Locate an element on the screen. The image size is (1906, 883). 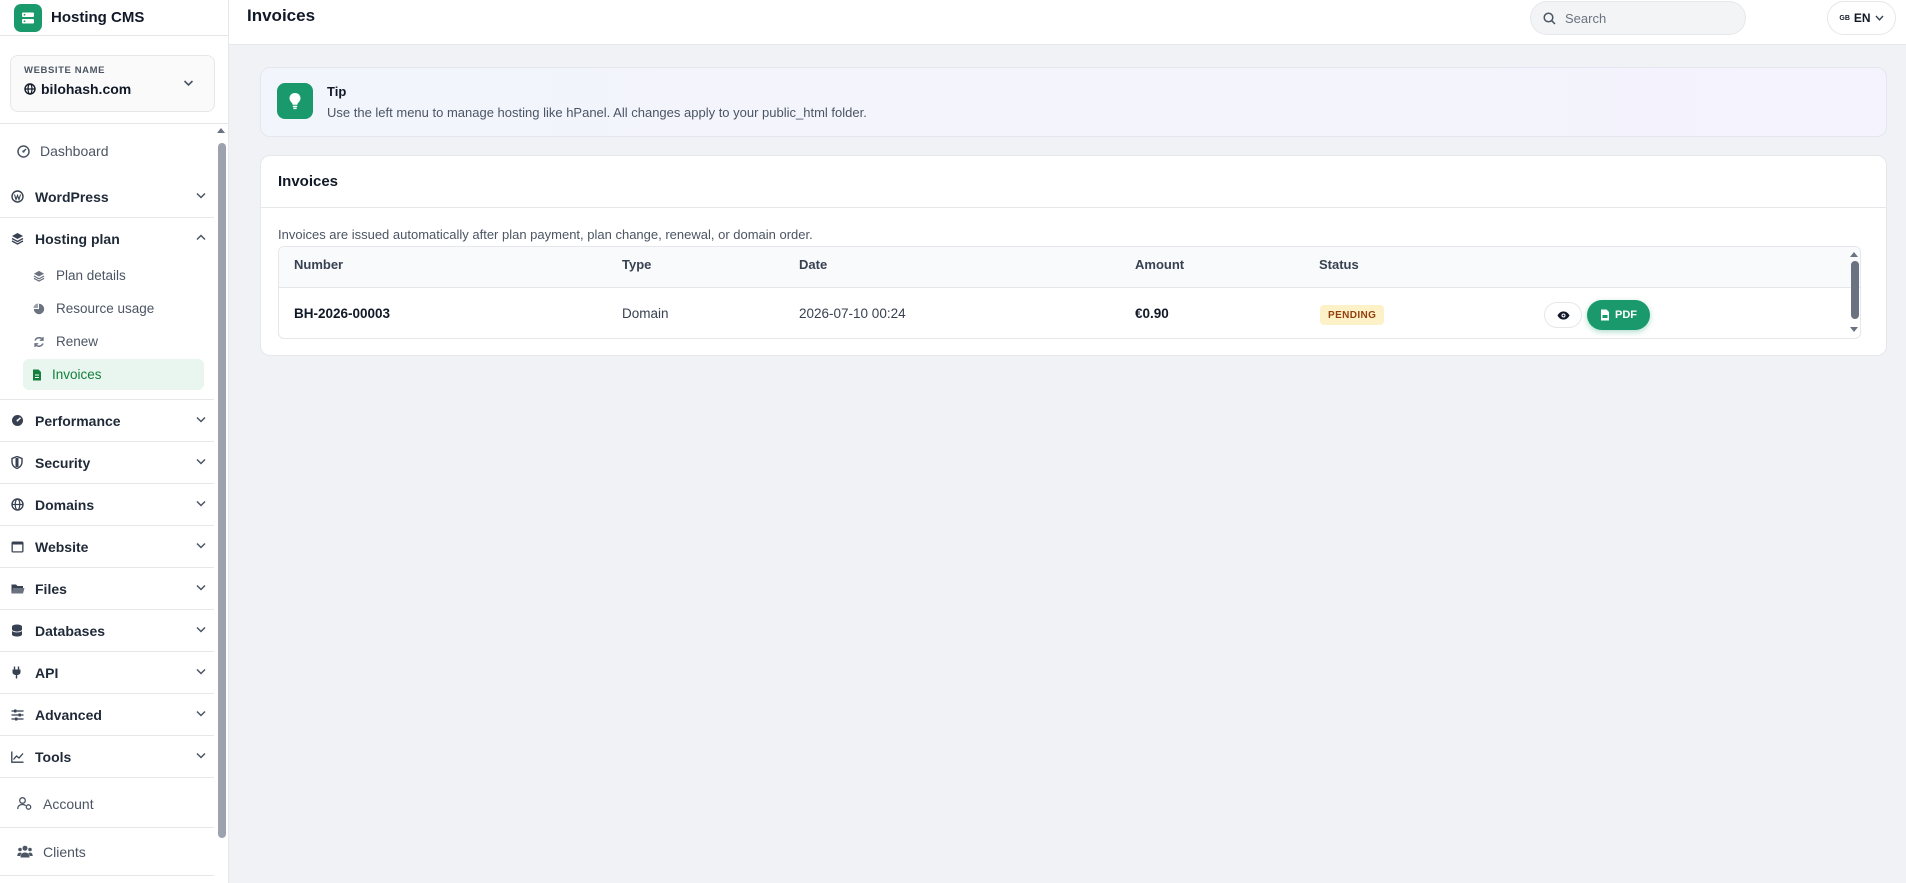
column-header-date: Date is located at coordinates (813, 264).